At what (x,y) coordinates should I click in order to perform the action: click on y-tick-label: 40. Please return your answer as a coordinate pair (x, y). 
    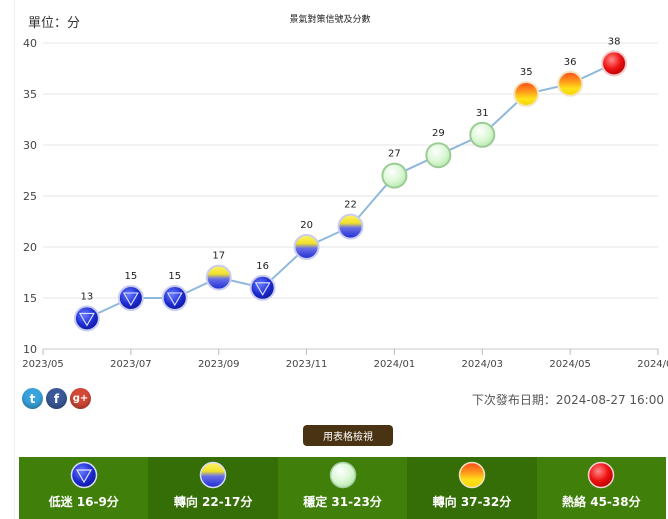
    Looking at the image, I should click on (30, 43).